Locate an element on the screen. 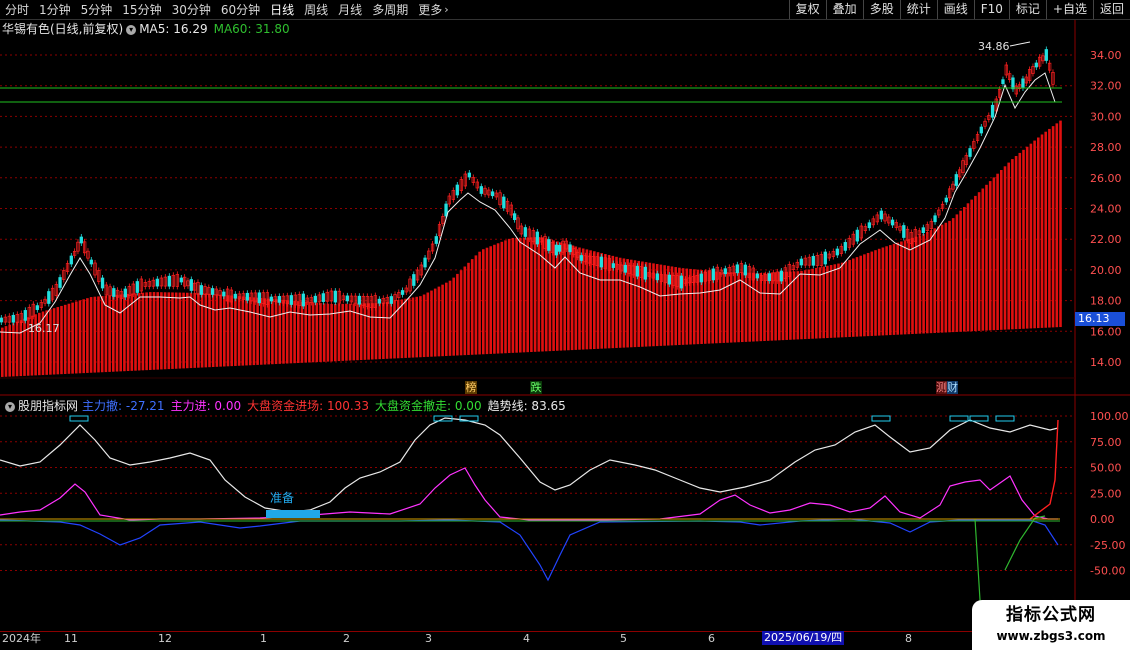 This screenshot has height=650, width=1130. ready-label: 准备 is located at coordinates (282, 498).